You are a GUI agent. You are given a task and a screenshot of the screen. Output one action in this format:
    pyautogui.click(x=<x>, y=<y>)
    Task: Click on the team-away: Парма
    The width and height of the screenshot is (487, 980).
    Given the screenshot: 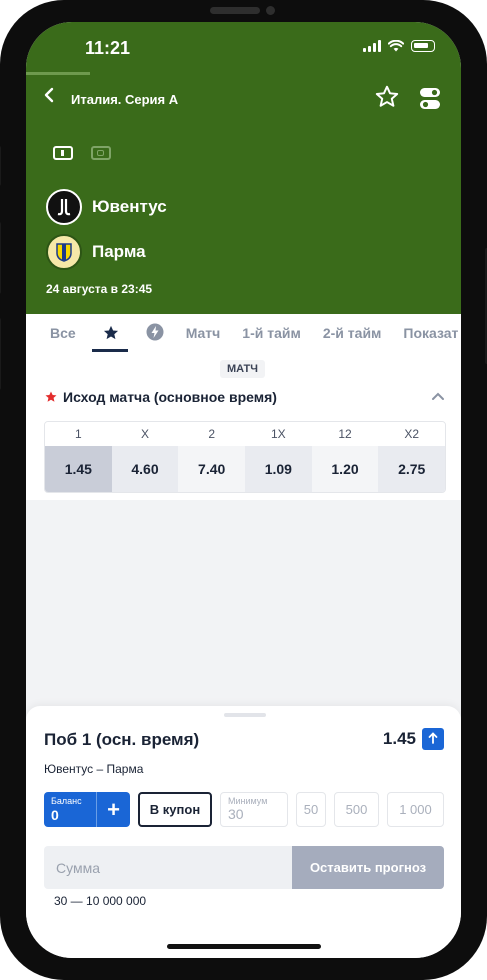 What is the action you would take?
    pyautogui.click(x=96, y=252)
    